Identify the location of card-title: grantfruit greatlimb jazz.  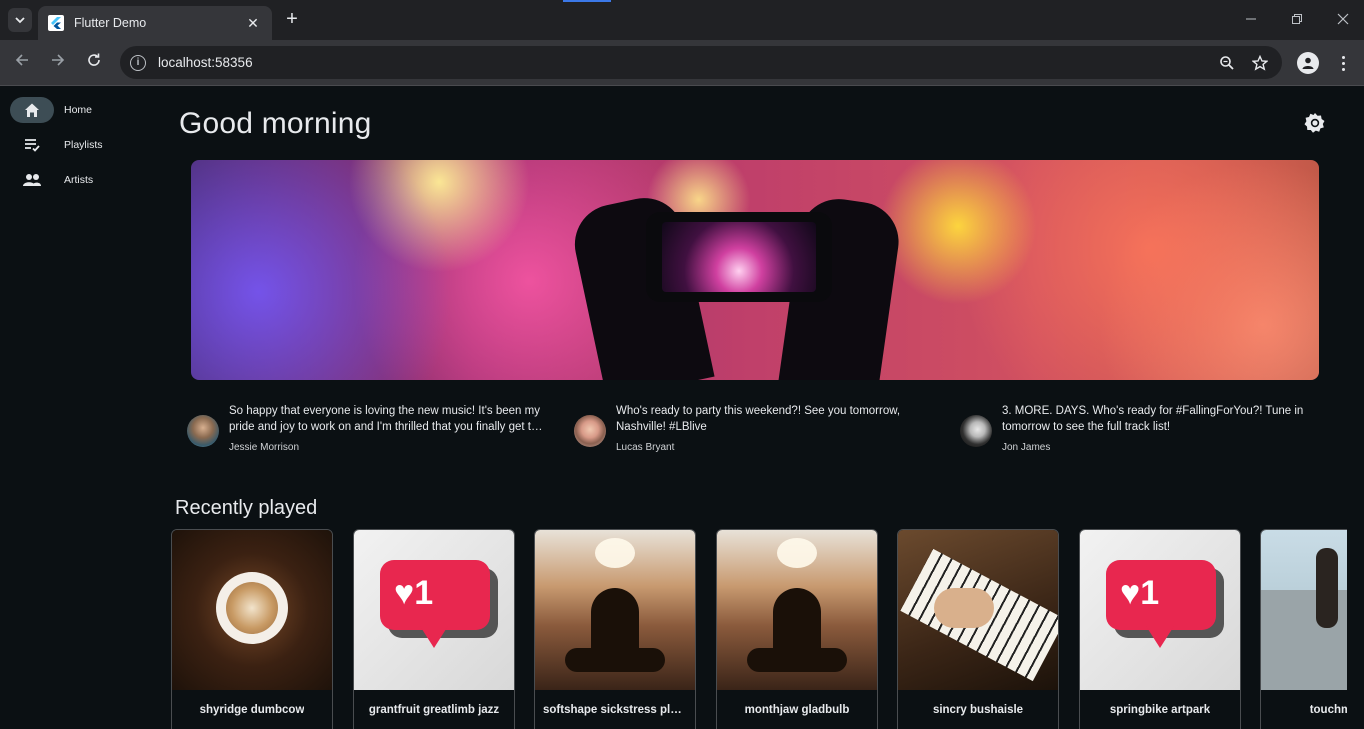
(434, 710).